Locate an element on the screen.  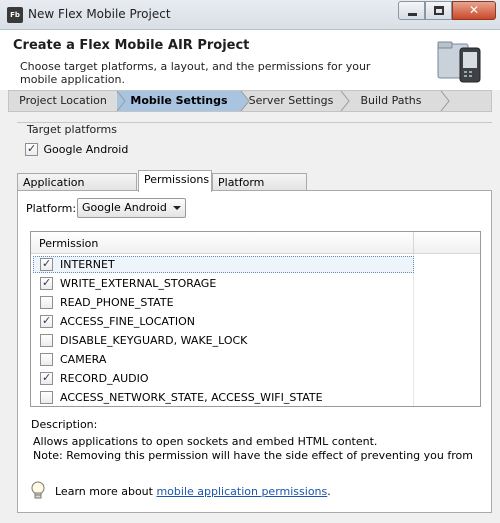
tab-platform-settings: Platform Settings is located at coordinates (259, 189).